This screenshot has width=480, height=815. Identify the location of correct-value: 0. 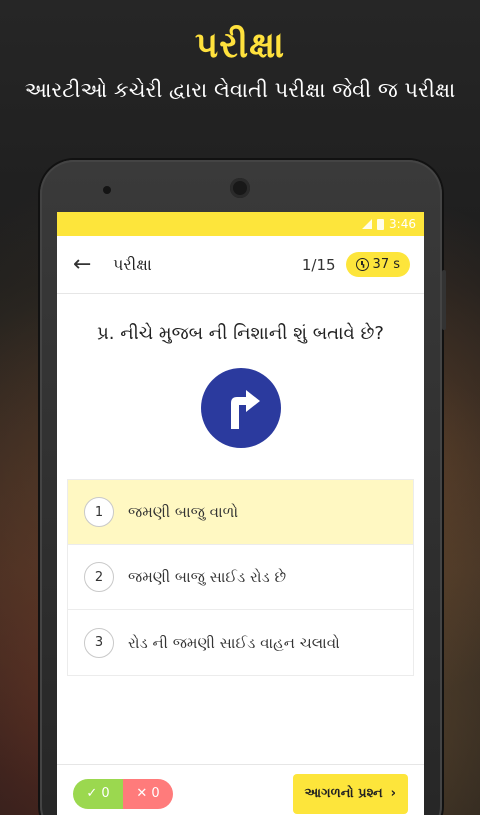
(105, 793).